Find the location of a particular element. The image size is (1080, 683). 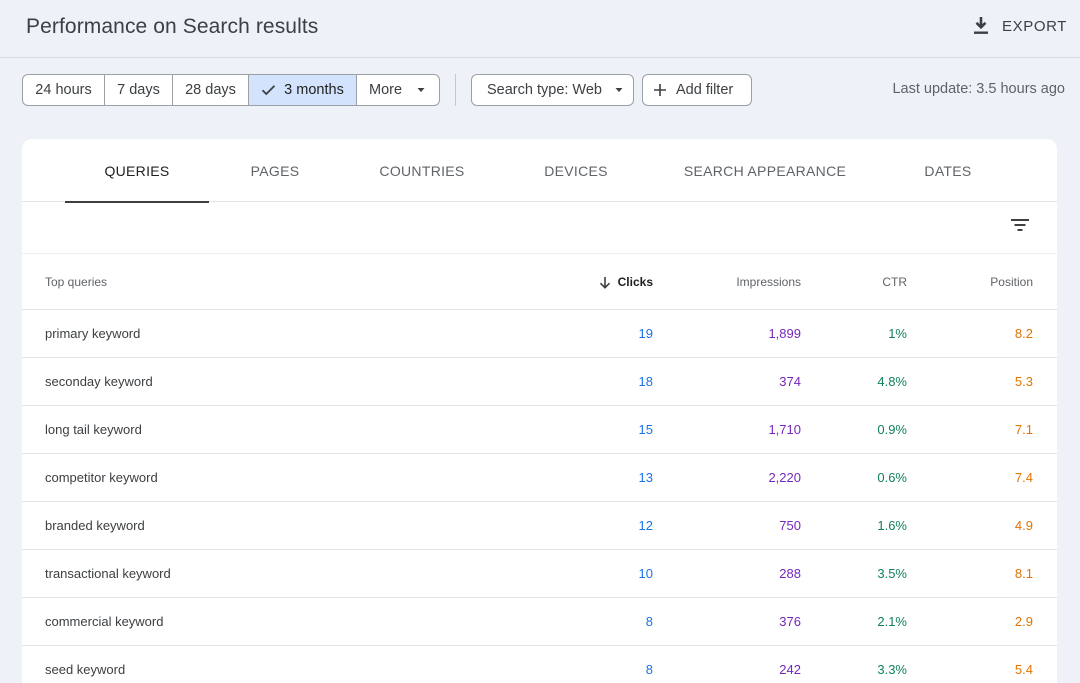

export-button: EXPORT is located at coordinates (1019, 26).